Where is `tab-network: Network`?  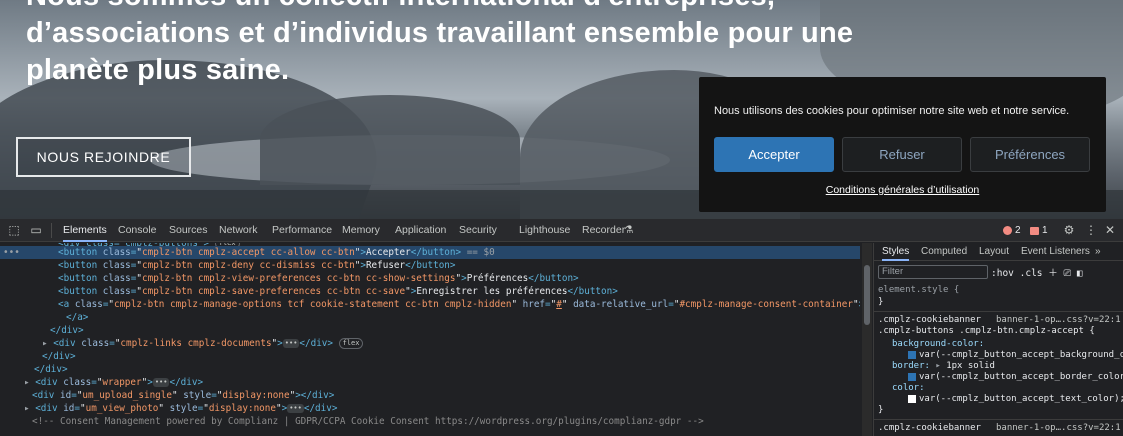
tab-network: Network is located at coordinates (238, 230).